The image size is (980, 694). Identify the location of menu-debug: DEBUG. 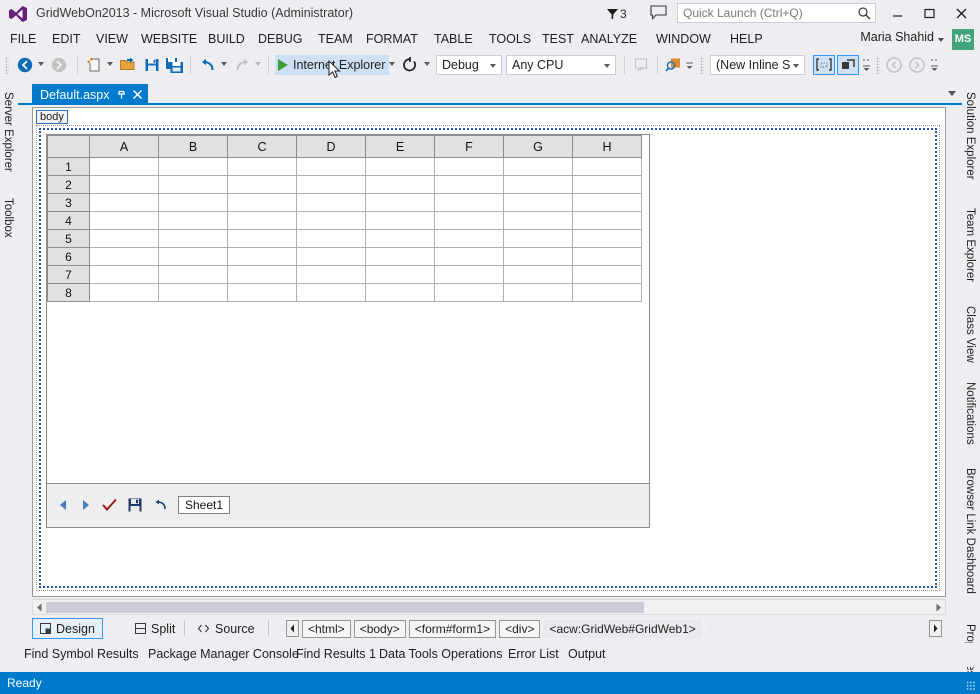
(280, 39).